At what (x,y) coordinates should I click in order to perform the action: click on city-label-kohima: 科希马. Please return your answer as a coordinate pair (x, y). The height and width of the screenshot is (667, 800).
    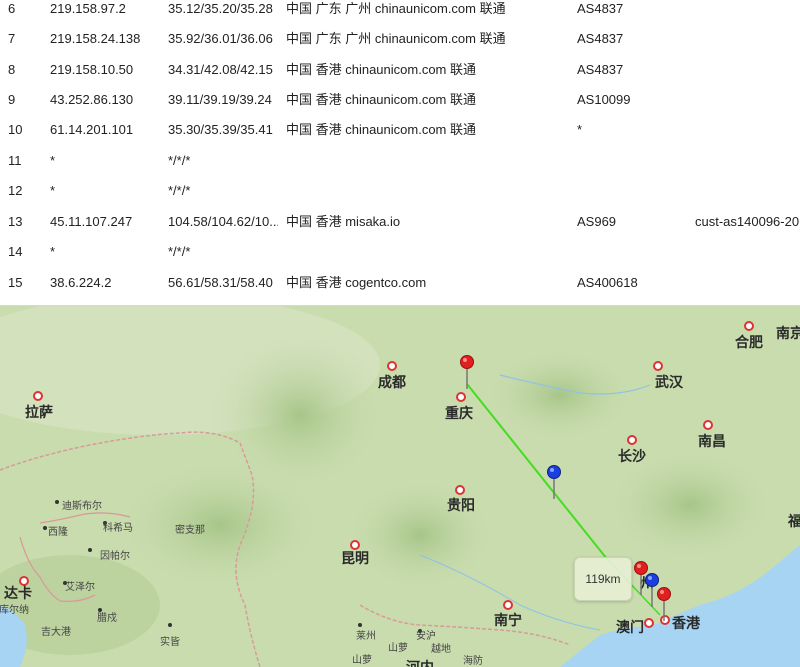
    Looking at the image, I should click on (118, 528).